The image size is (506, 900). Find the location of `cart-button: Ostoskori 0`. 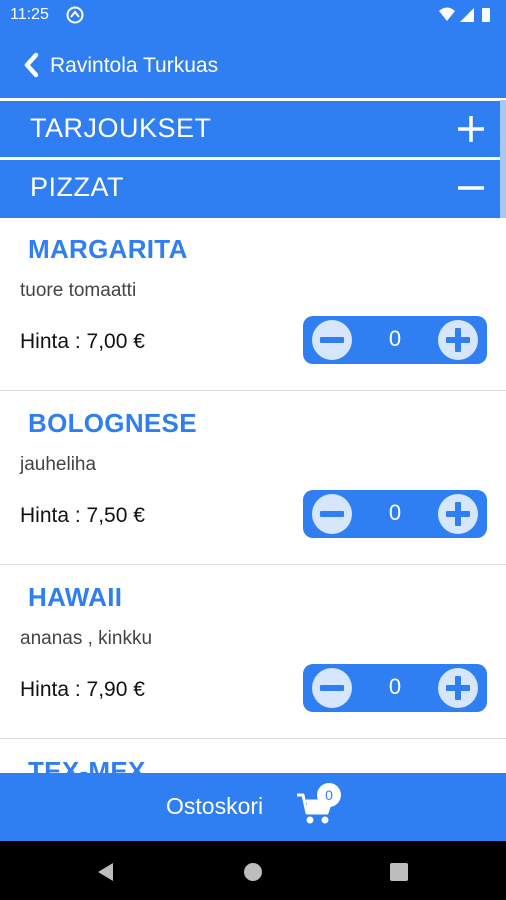

cart-button: Ostoskori 0 is located at coordinates (253, 807).